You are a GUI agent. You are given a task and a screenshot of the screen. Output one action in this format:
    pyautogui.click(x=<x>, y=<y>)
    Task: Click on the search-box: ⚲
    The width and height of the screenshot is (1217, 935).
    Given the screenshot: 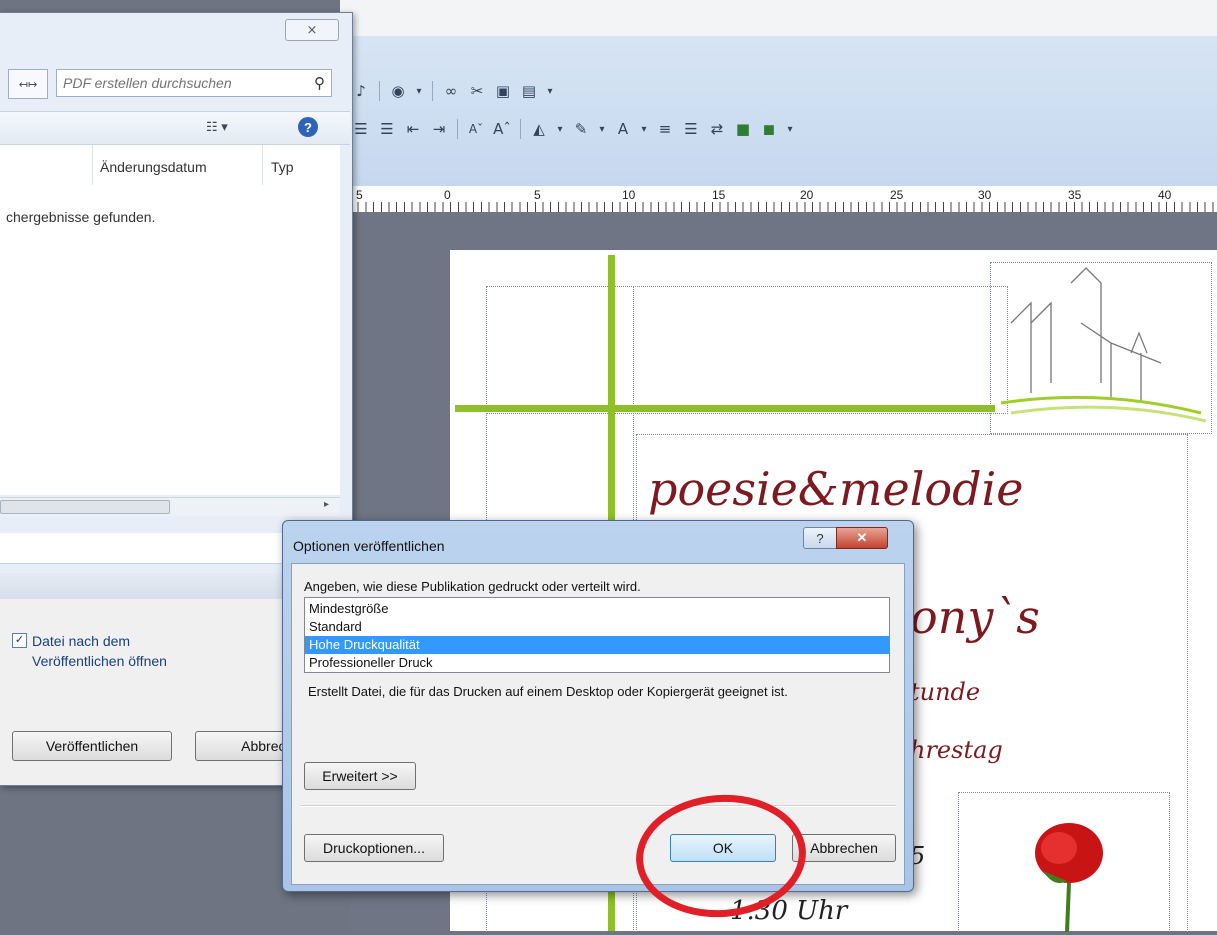 What is the action you would take?
    pyautogui.click(x=194, y=83)
    